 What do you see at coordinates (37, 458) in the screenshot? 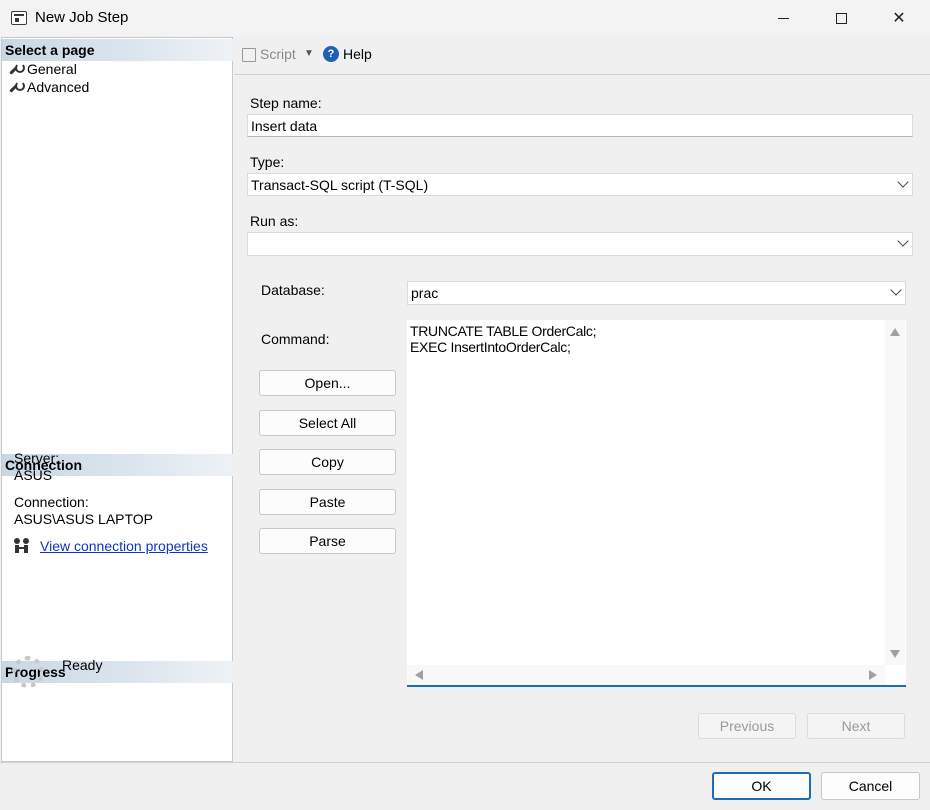
I see `server-label: Server:` at bounding box center [37, 458].